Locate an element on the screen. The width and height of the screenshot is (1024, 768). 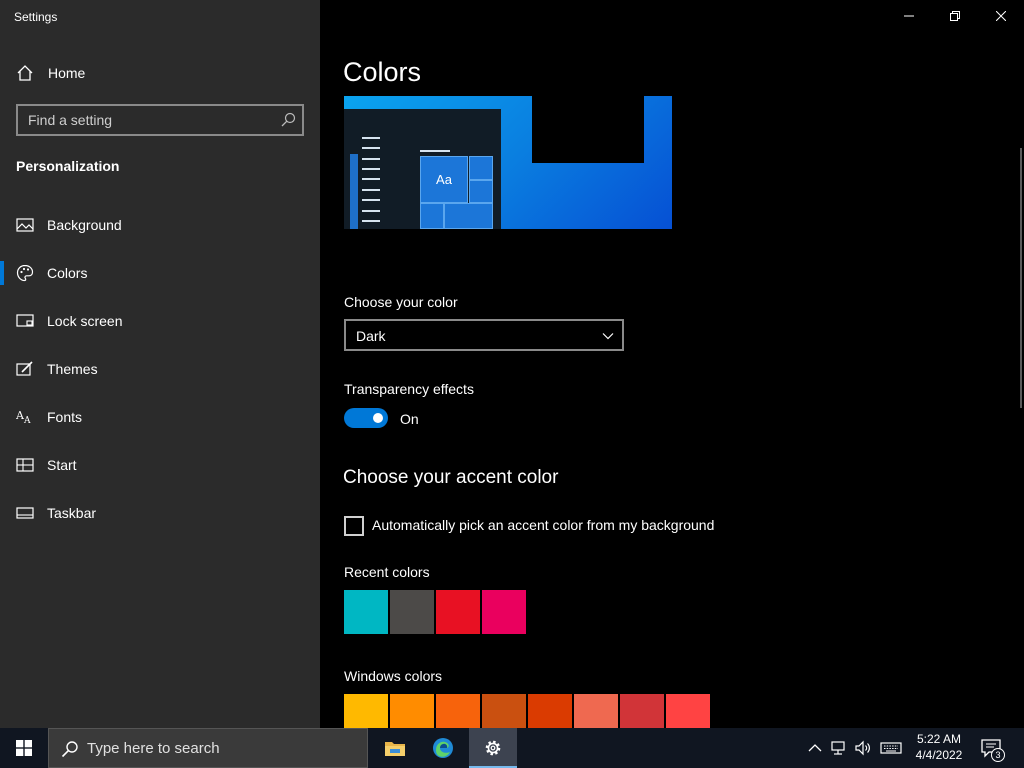
preview-start-menu: Aa is located at coordinates (422, 169).